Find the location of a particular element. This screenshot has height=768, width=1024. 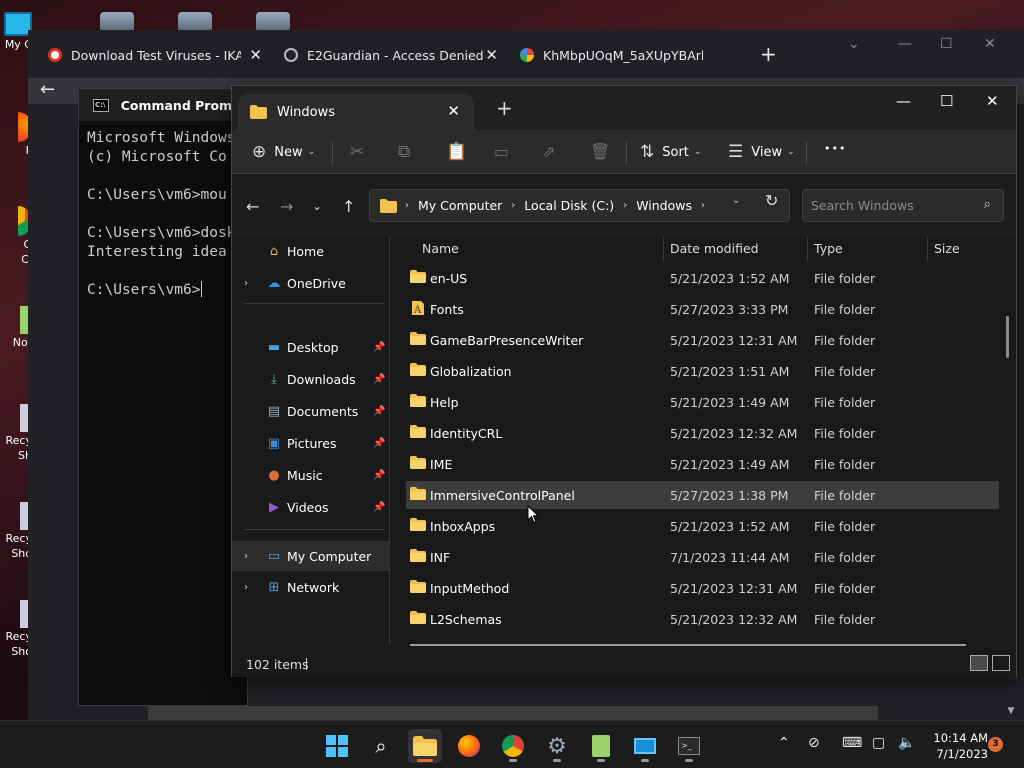

taskbar-remote-desktop is located at coordinates (645, 746).